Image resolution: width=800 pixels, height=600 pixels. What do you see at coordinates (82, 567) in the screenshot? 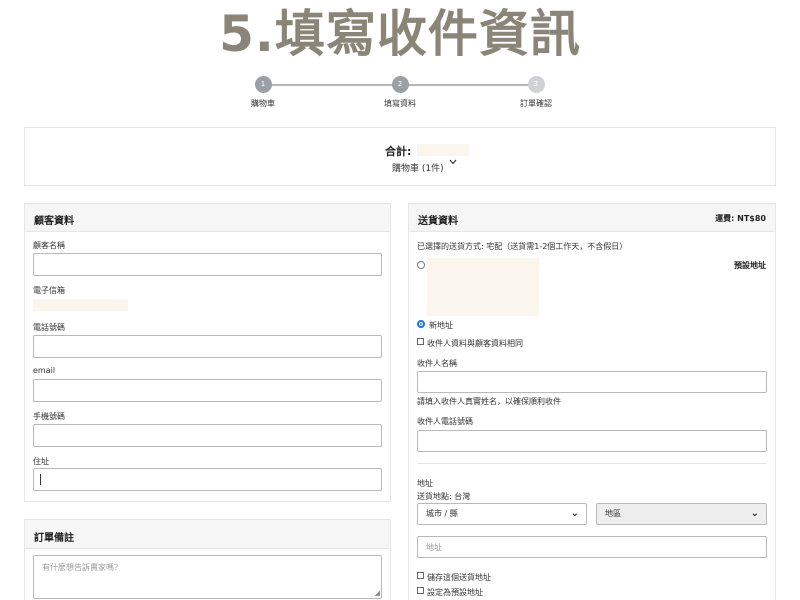
I see `order-note-placeholder: 有什麼想告訴賣家嗎？` at bounding box center [82, 567].